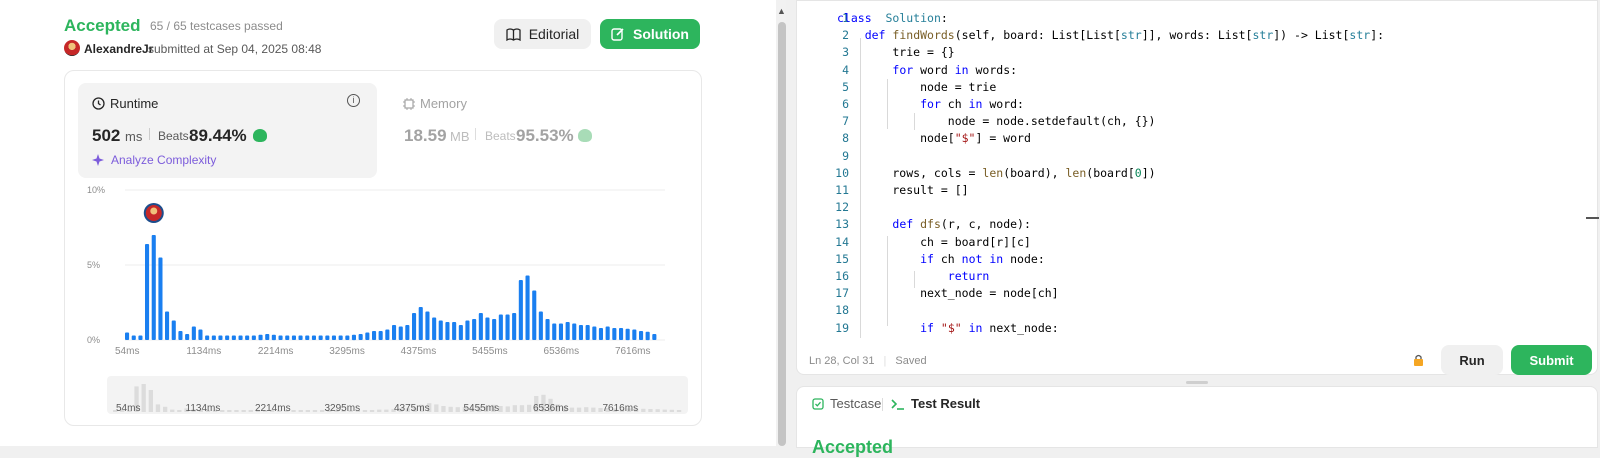 The height and width of the screenshot is (458, 1600). I want to click on code-line: class Solution:, so click(892, 19).